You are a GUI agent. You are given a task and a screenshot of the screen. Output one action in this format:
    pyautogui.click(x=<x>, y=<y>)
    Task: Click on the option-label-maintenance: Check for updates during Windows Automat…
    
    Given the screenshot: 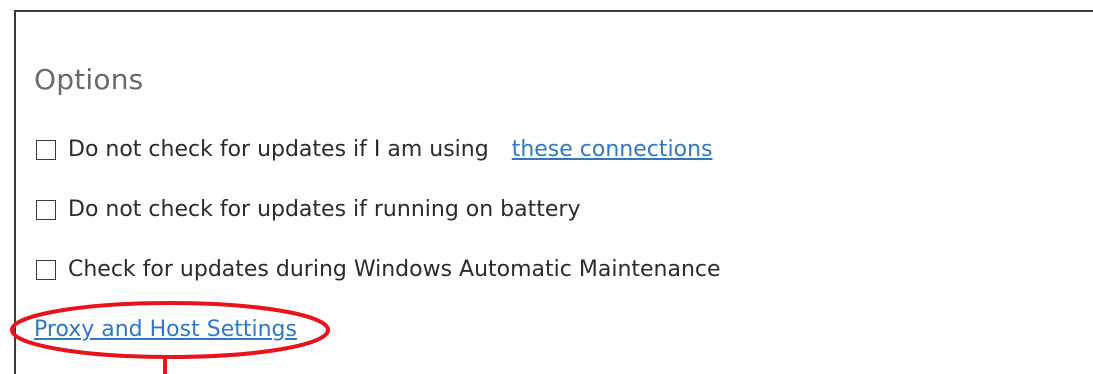 What is the action you would take?
    pyautogui.click(x=394, y=269)
    